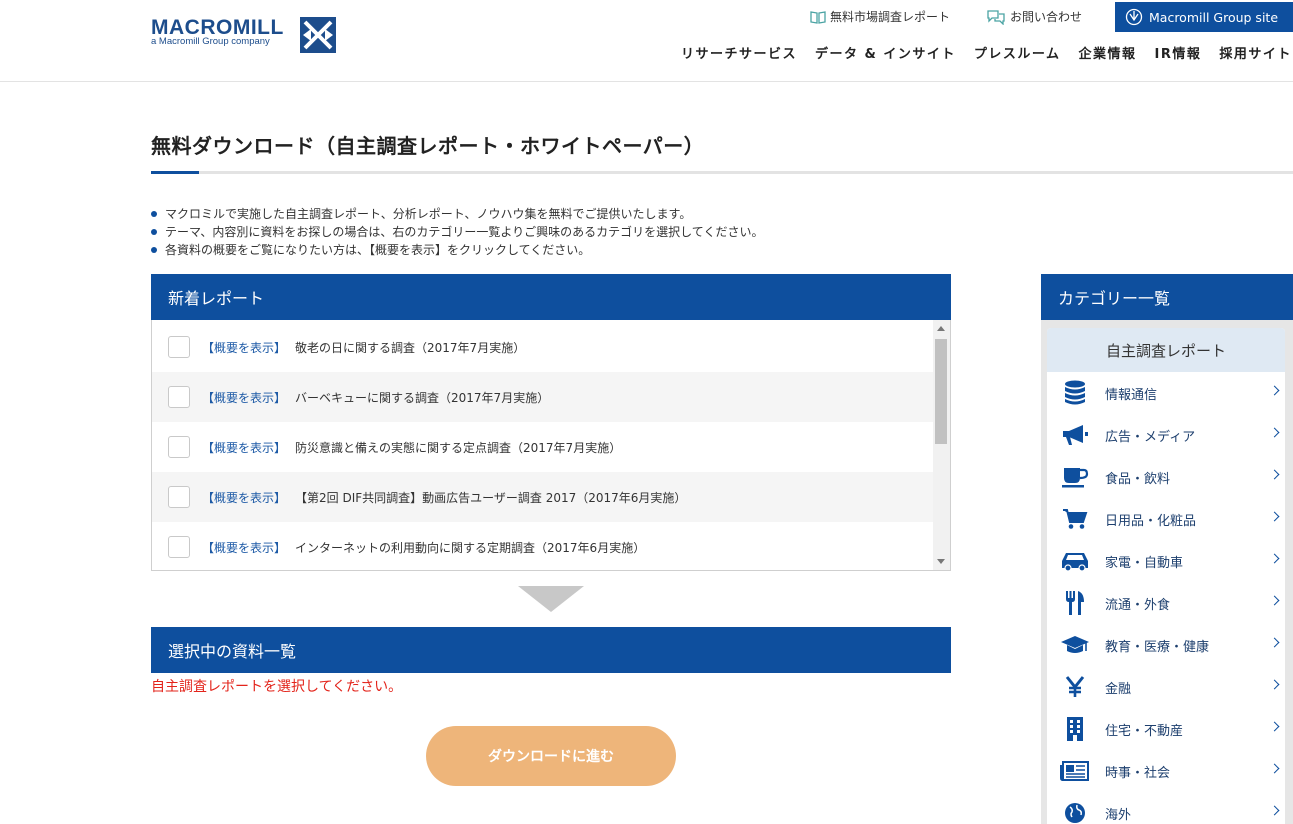  What do you see at coordinates (1138, 605) in the screenshot?
I see `category-label: 流通・外食` at bounding box center [1138, 605].